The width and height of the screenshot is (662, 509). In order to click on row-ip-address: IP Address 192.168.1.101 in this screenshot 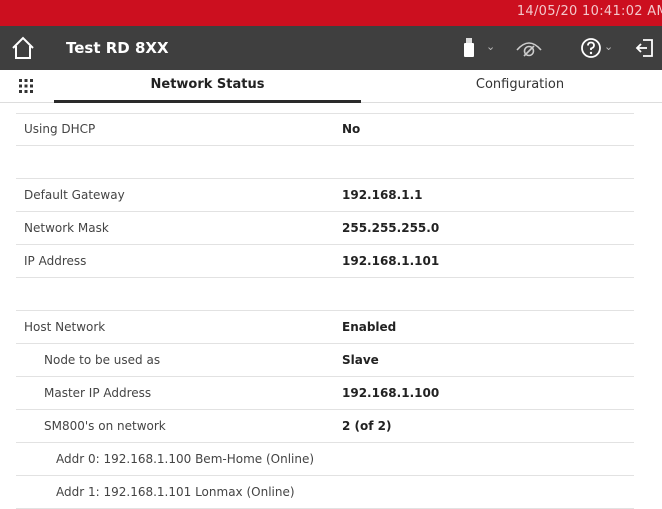, I will do `click(325, 261)`.